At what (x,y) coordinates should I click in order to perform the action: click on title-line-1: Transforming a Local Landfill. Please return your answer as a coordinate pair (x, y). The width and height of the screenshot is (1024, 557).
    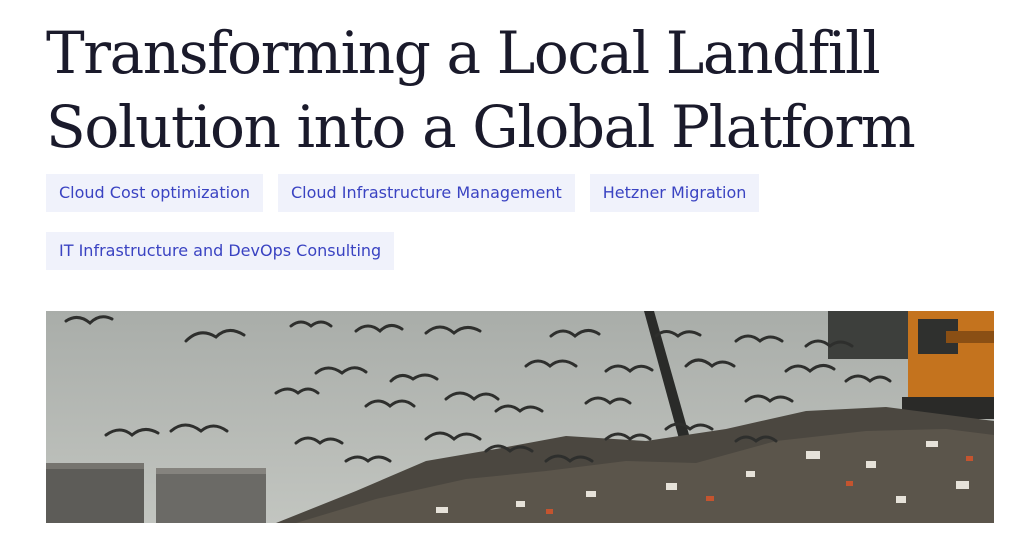
    Looking at the image, I should click on (463, 53).